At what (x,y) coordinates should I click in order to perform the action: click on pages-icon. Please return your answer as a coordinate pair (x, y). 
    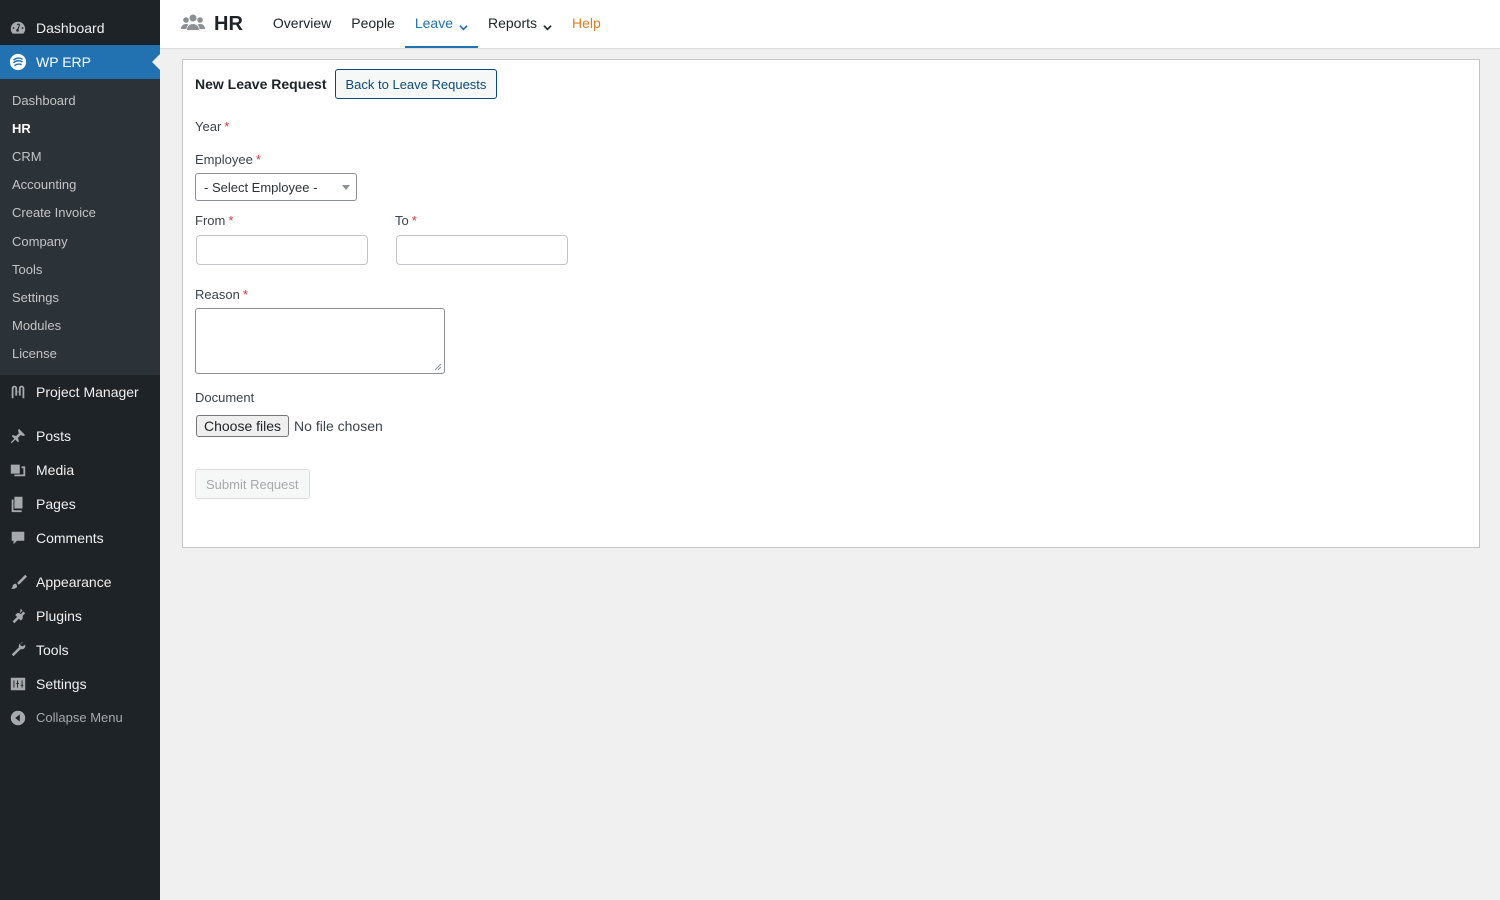
    Looking at the image, I should click on (18, 504).